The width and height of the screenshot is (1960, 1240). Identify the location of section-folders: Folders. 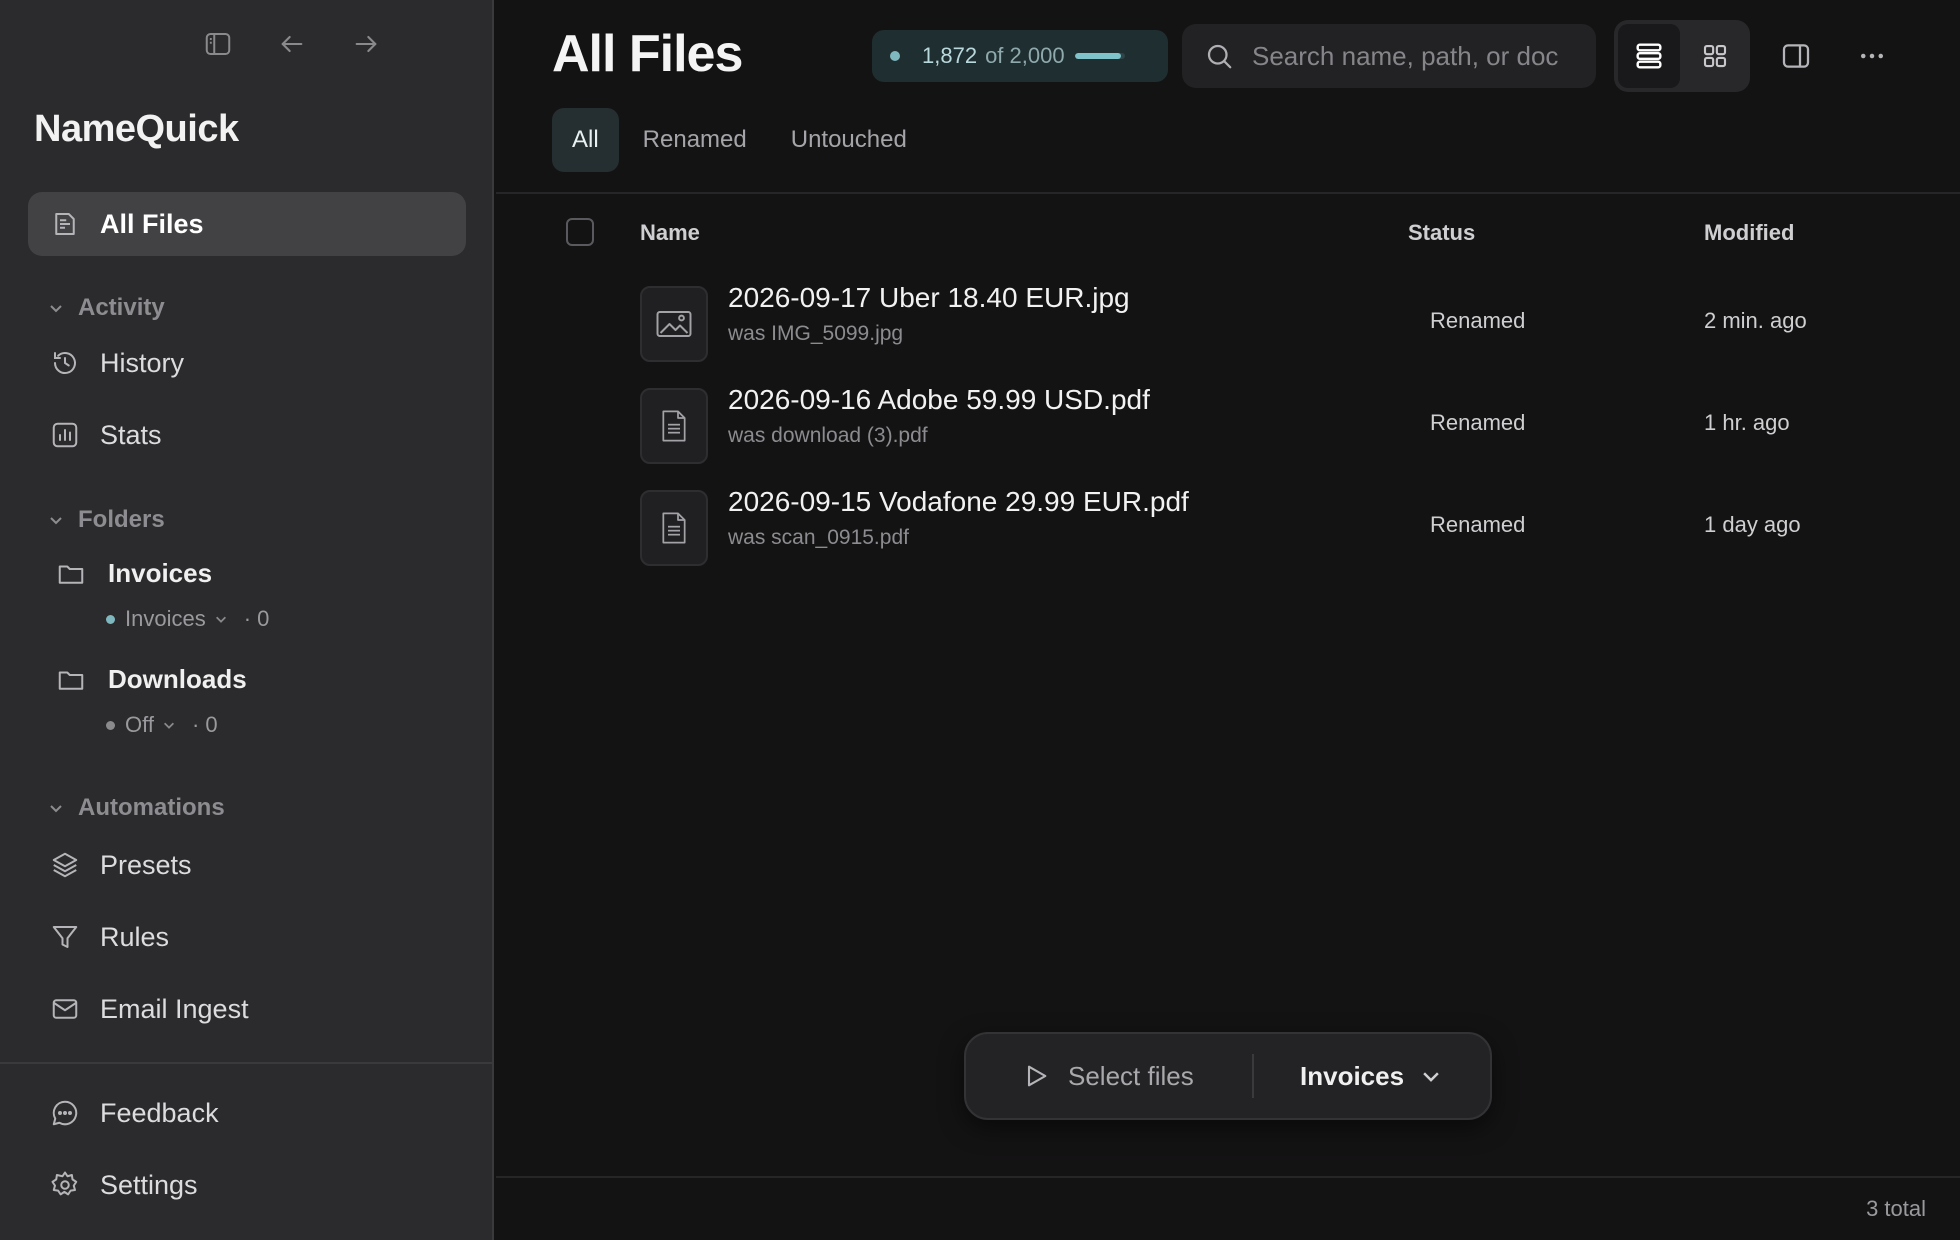
(106, 520).